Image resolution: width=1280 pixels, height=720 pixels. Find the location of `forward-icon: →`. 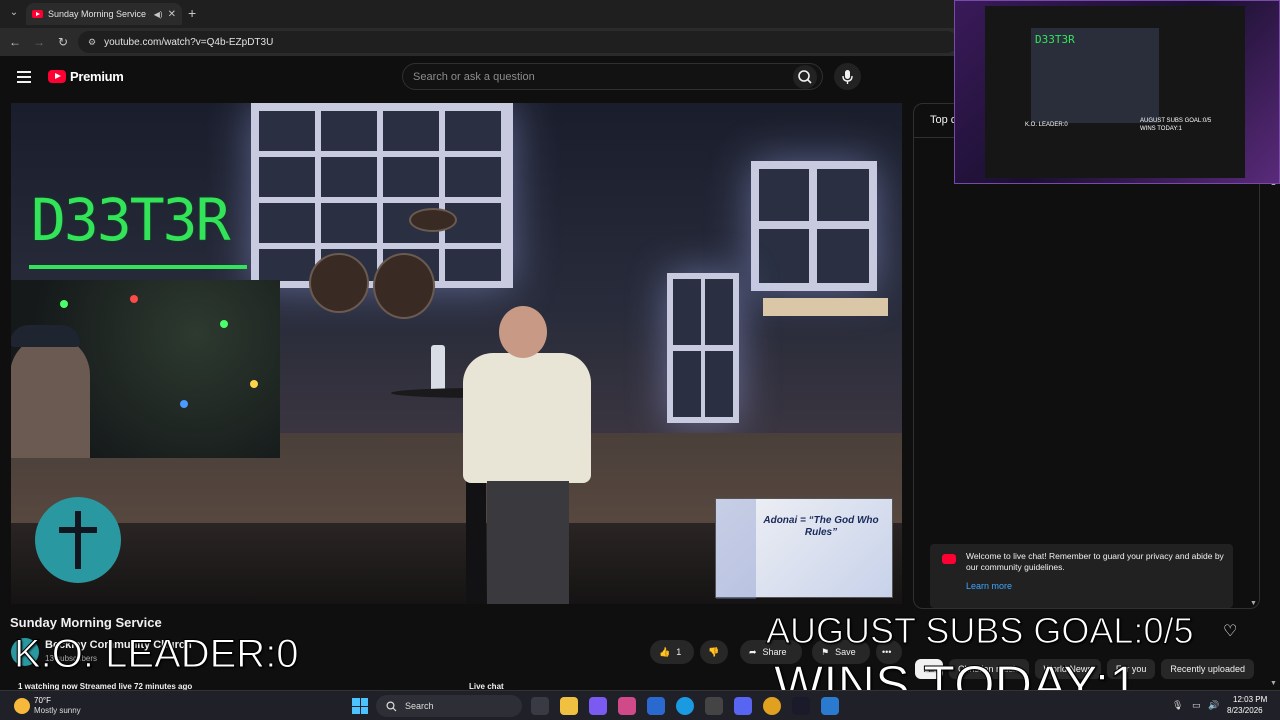

forward-icon: → is located at coordinates (39, 42).